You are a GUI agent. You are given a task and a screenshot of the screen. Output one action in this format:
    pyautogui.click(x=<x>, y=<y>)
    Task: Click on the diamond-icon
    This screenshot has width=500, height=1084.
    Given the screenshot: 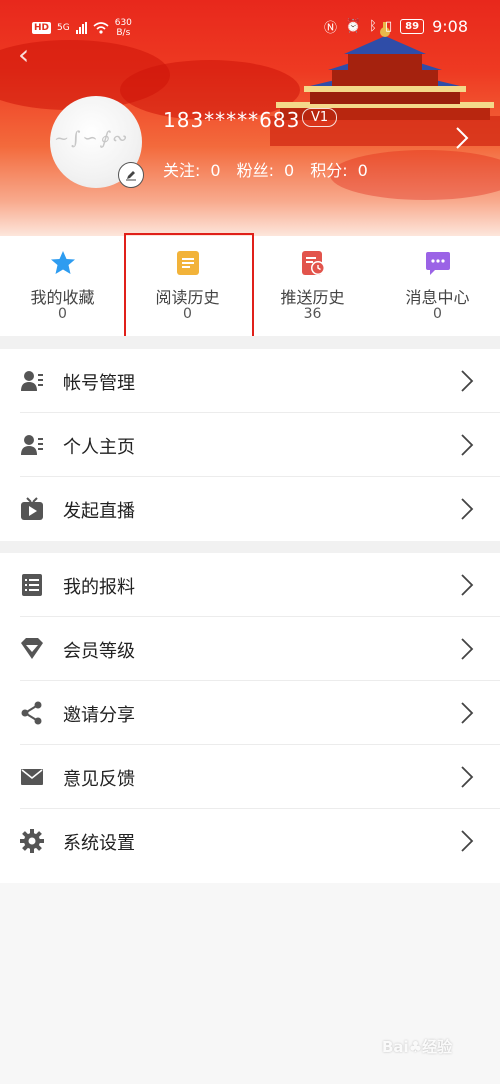 What is the action you would take?
    pyautogui.click(x=32, y=648)
    